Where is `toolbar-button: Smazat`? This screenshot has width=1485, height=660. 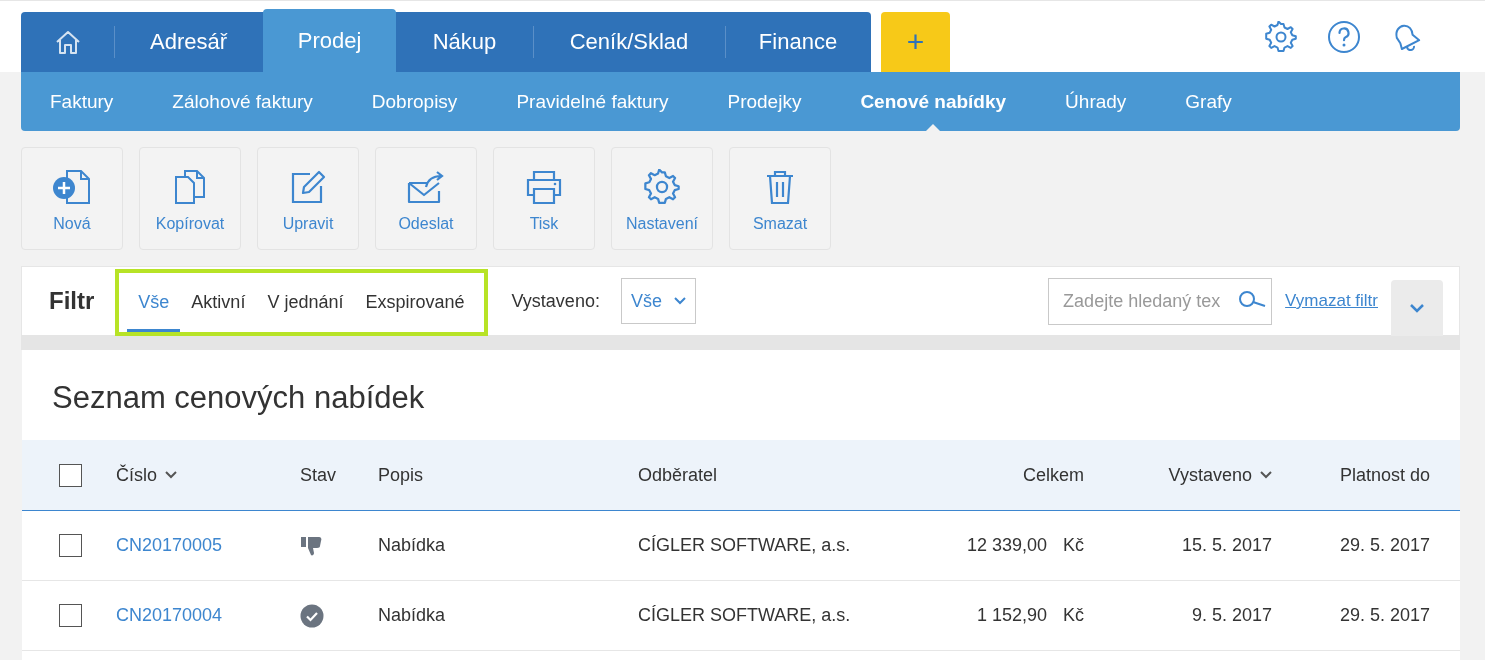 toolbar-button: Smazat is located at coordinates (780, 198).